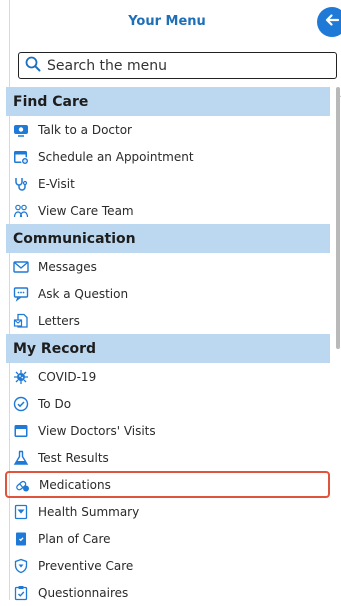 This screenshot has height=606, width=341. What do you see at coordinates (59, 320) in the screenshot?
I see `menu-item-label: Letters` at bounding box center [59, 320].